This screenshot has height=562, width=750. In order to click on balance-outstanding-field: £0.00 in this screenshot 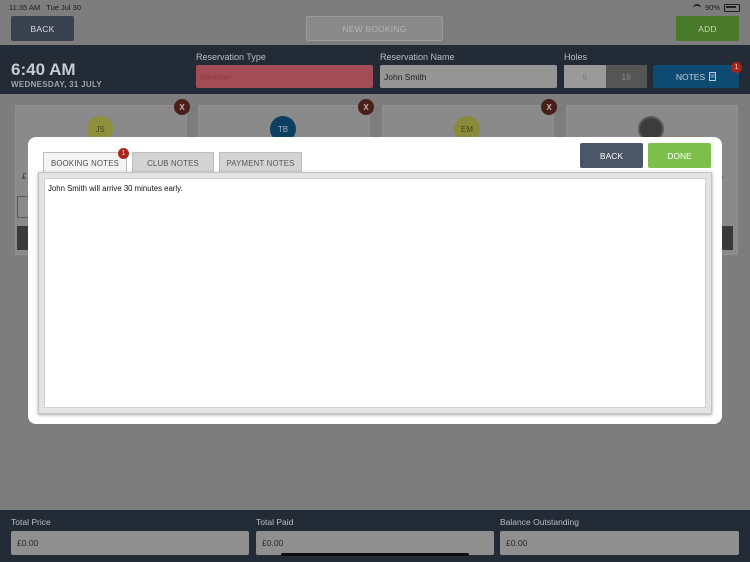, I will do `click(619, 543)`.